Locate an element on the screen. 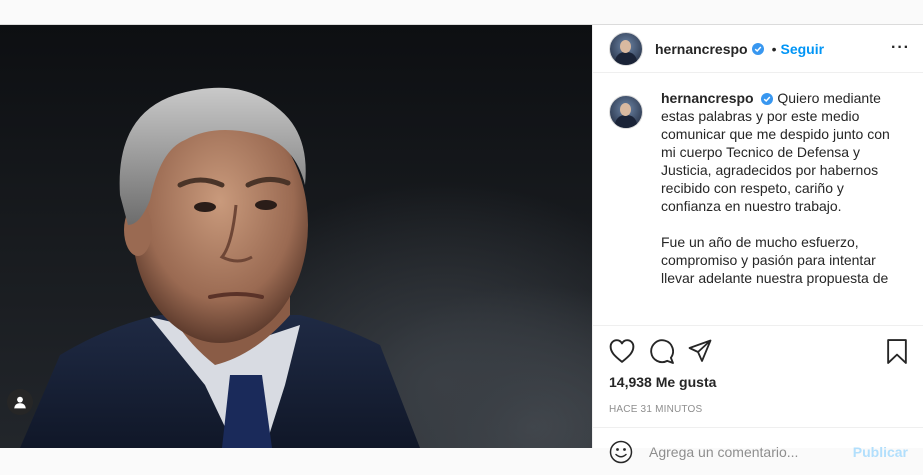 Image resolution: width=923 pixels, height=475 pixels. like-button is located at coordinates (622, 351).